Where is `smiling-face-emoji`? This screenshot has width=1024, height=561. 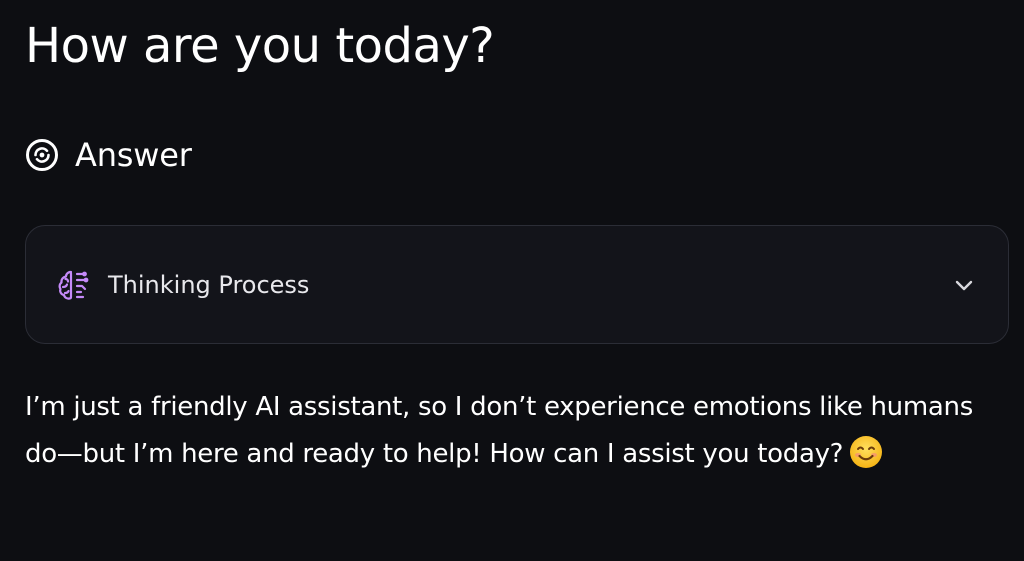
smiling-face-emoji is located at coordinates (866, 452).